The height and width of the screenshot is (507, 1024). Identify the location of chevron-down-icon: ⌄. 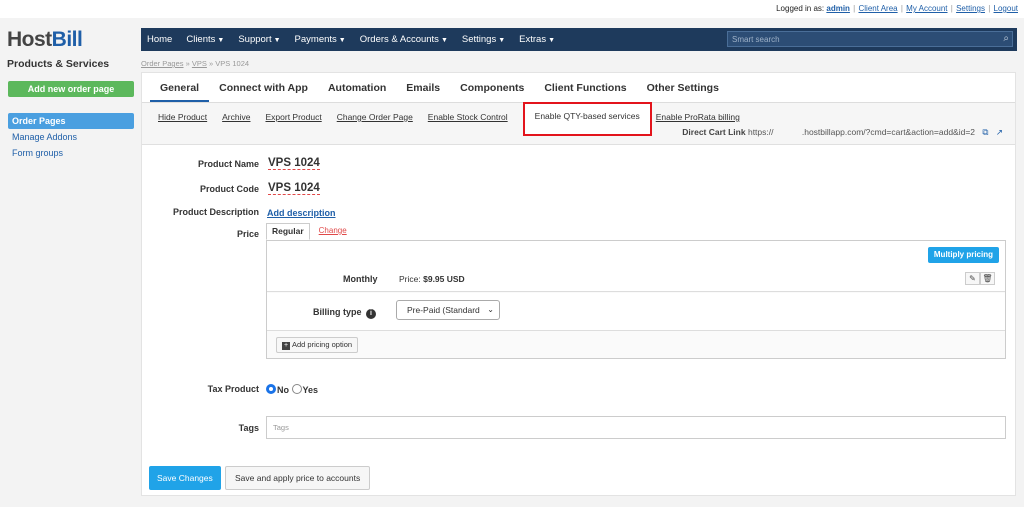
(490, 309).